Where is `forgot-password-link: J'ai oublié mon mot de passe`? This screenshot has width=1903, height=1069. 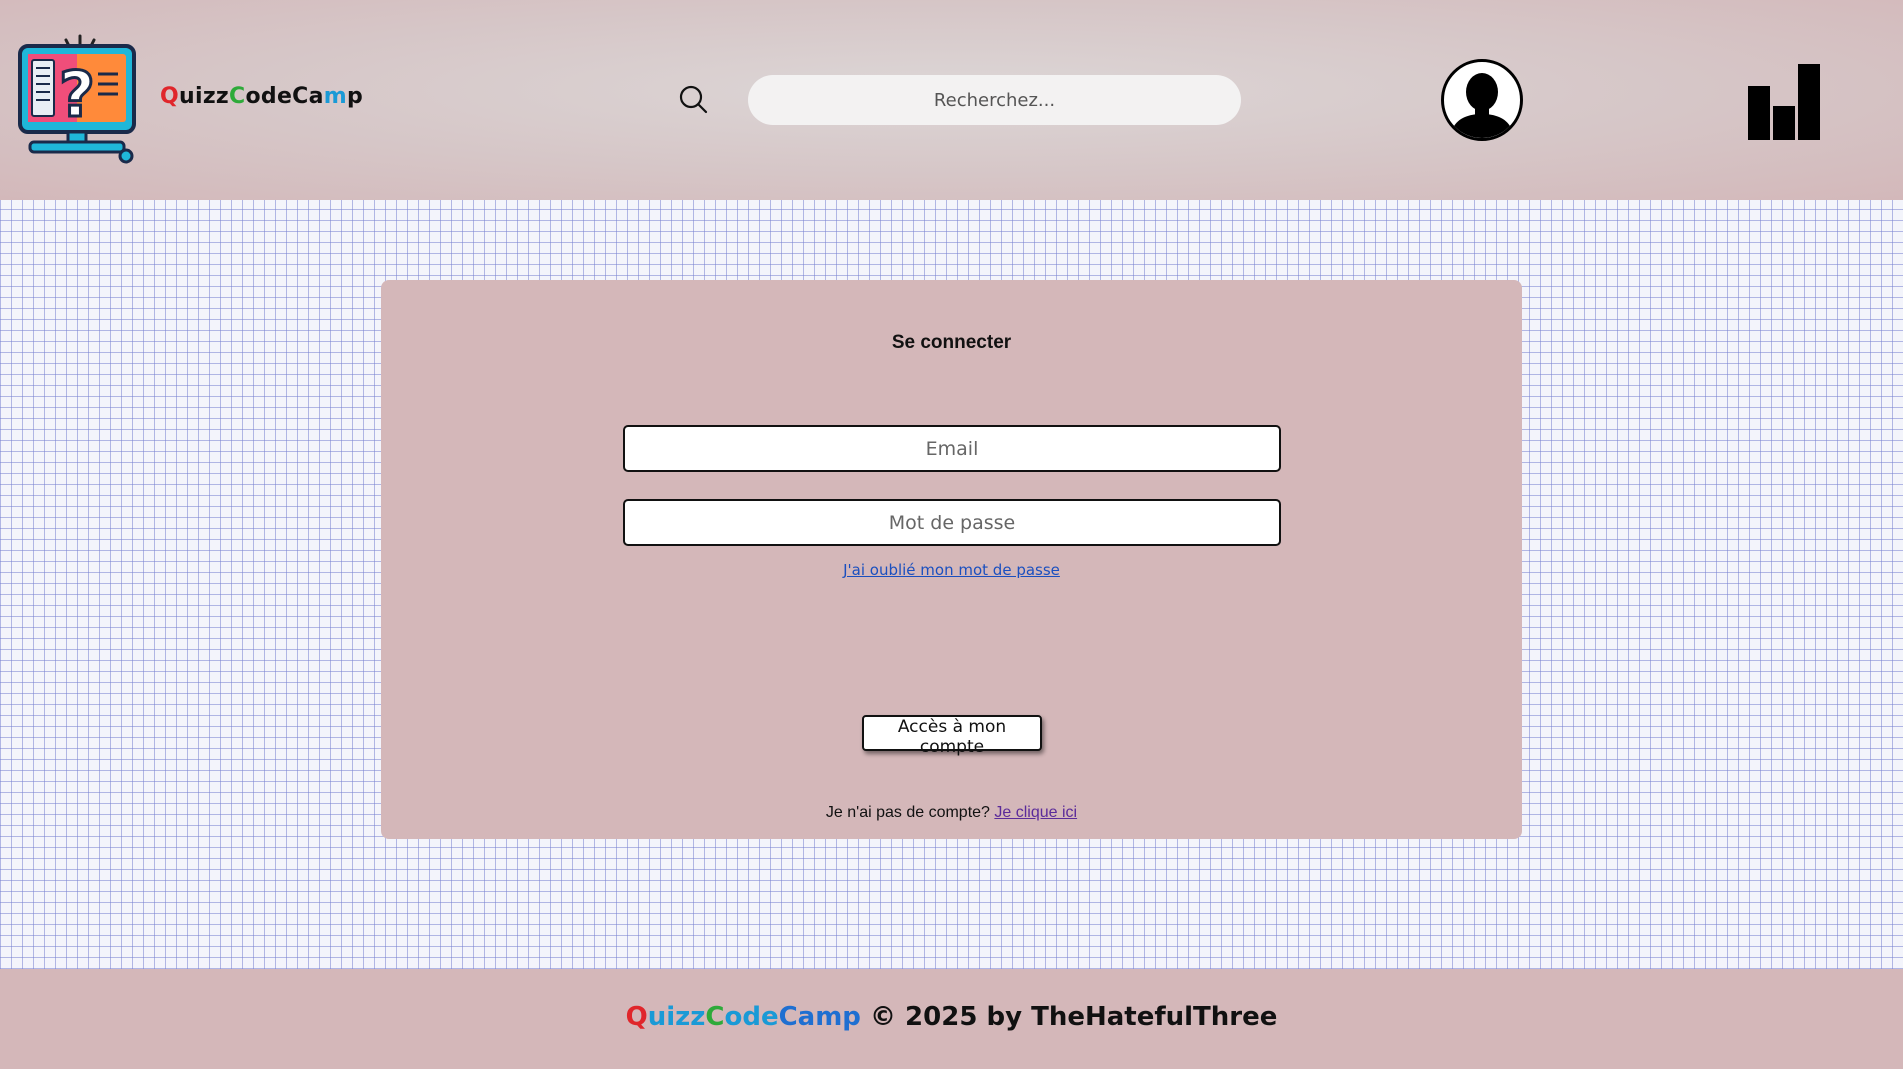 forgot-password-link: J'ai oublié mon mot de passe is located at coordinates (951, 570).